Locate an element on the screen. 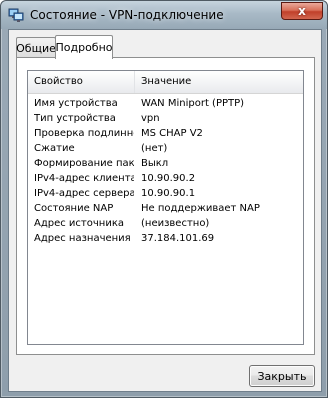  list-row: Адрес источника (неизвестно) is located at coordinates (165, 223).